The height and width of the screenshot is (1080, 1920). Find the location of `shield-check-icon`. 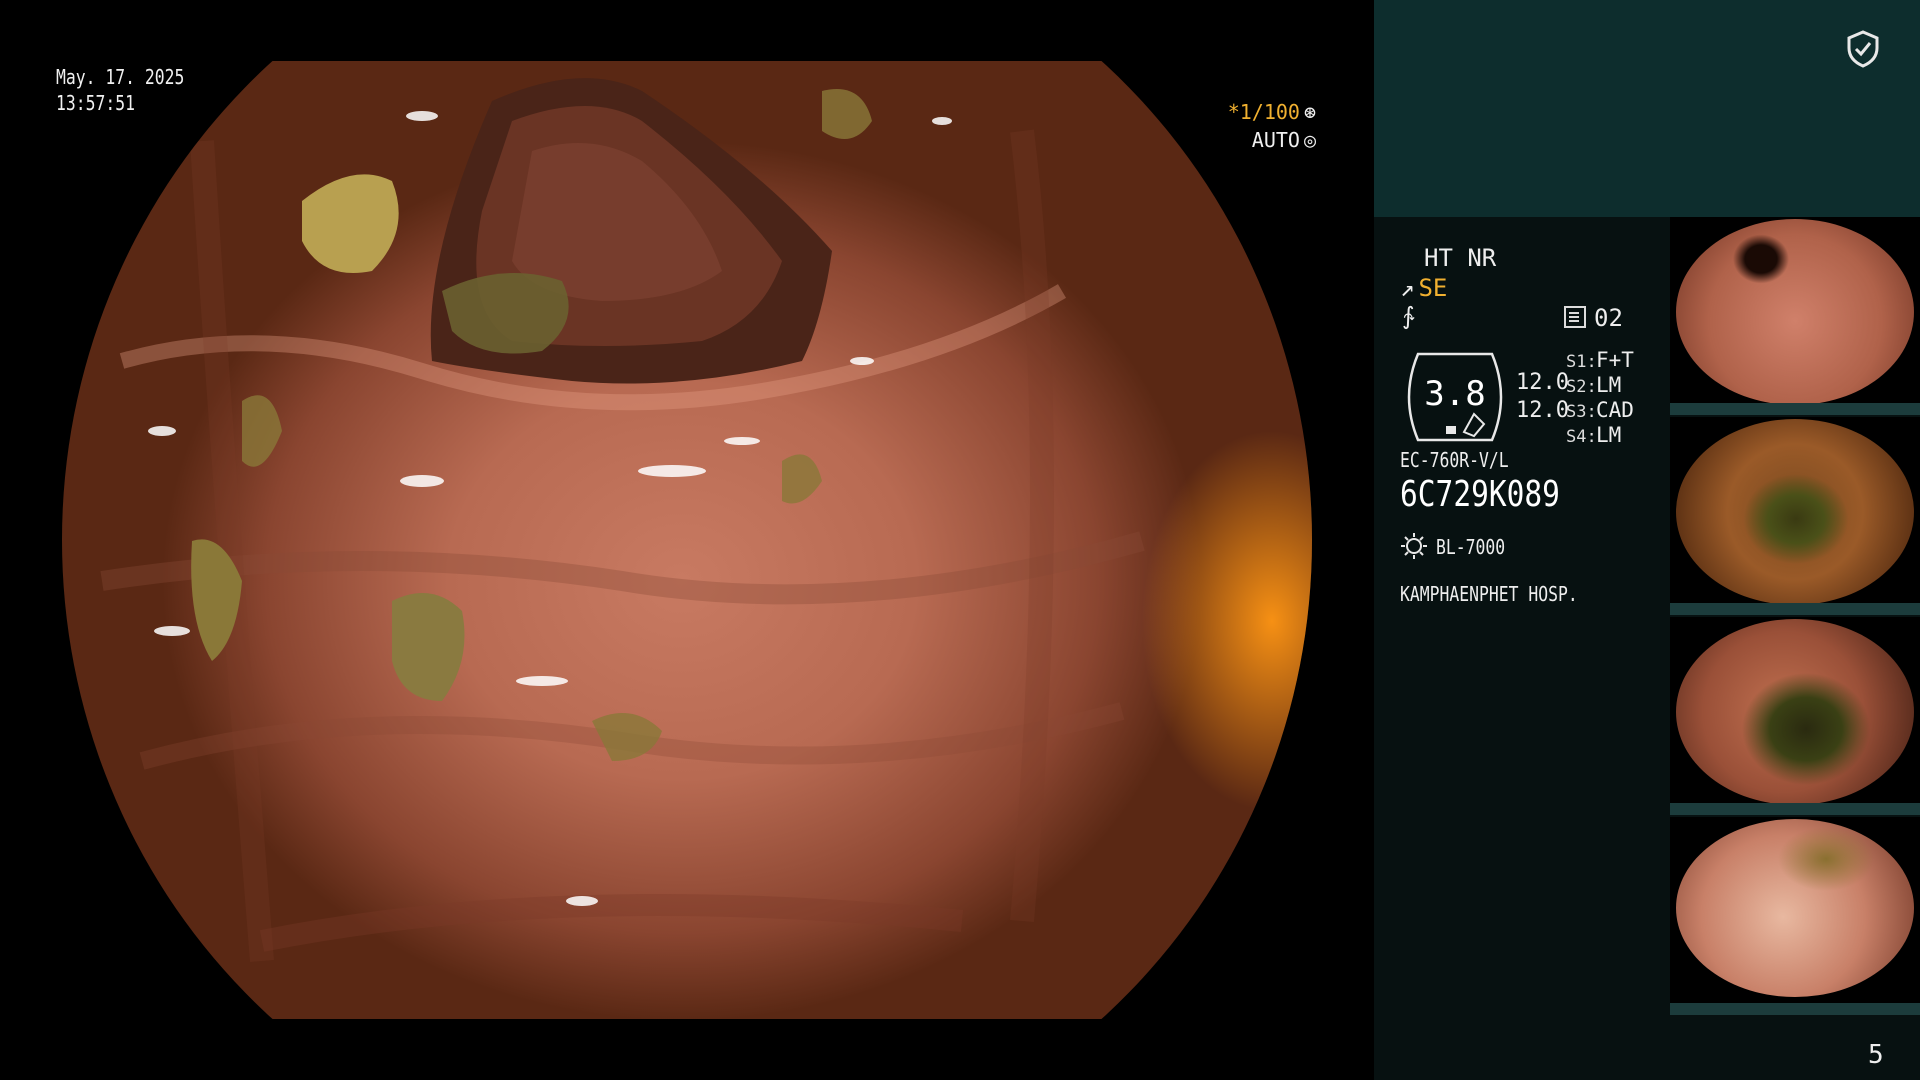

shield-check-icon is located at coordinates (1863, 49).